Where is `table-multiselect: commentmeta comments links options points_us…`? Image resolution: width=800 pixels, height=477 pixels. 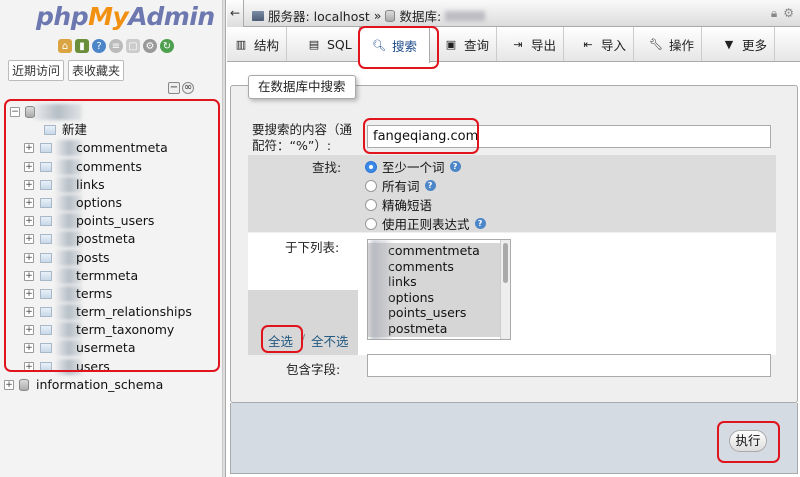 table-multiselect: commentmeta comments links options points_us… is located at coordinates (439, 289).